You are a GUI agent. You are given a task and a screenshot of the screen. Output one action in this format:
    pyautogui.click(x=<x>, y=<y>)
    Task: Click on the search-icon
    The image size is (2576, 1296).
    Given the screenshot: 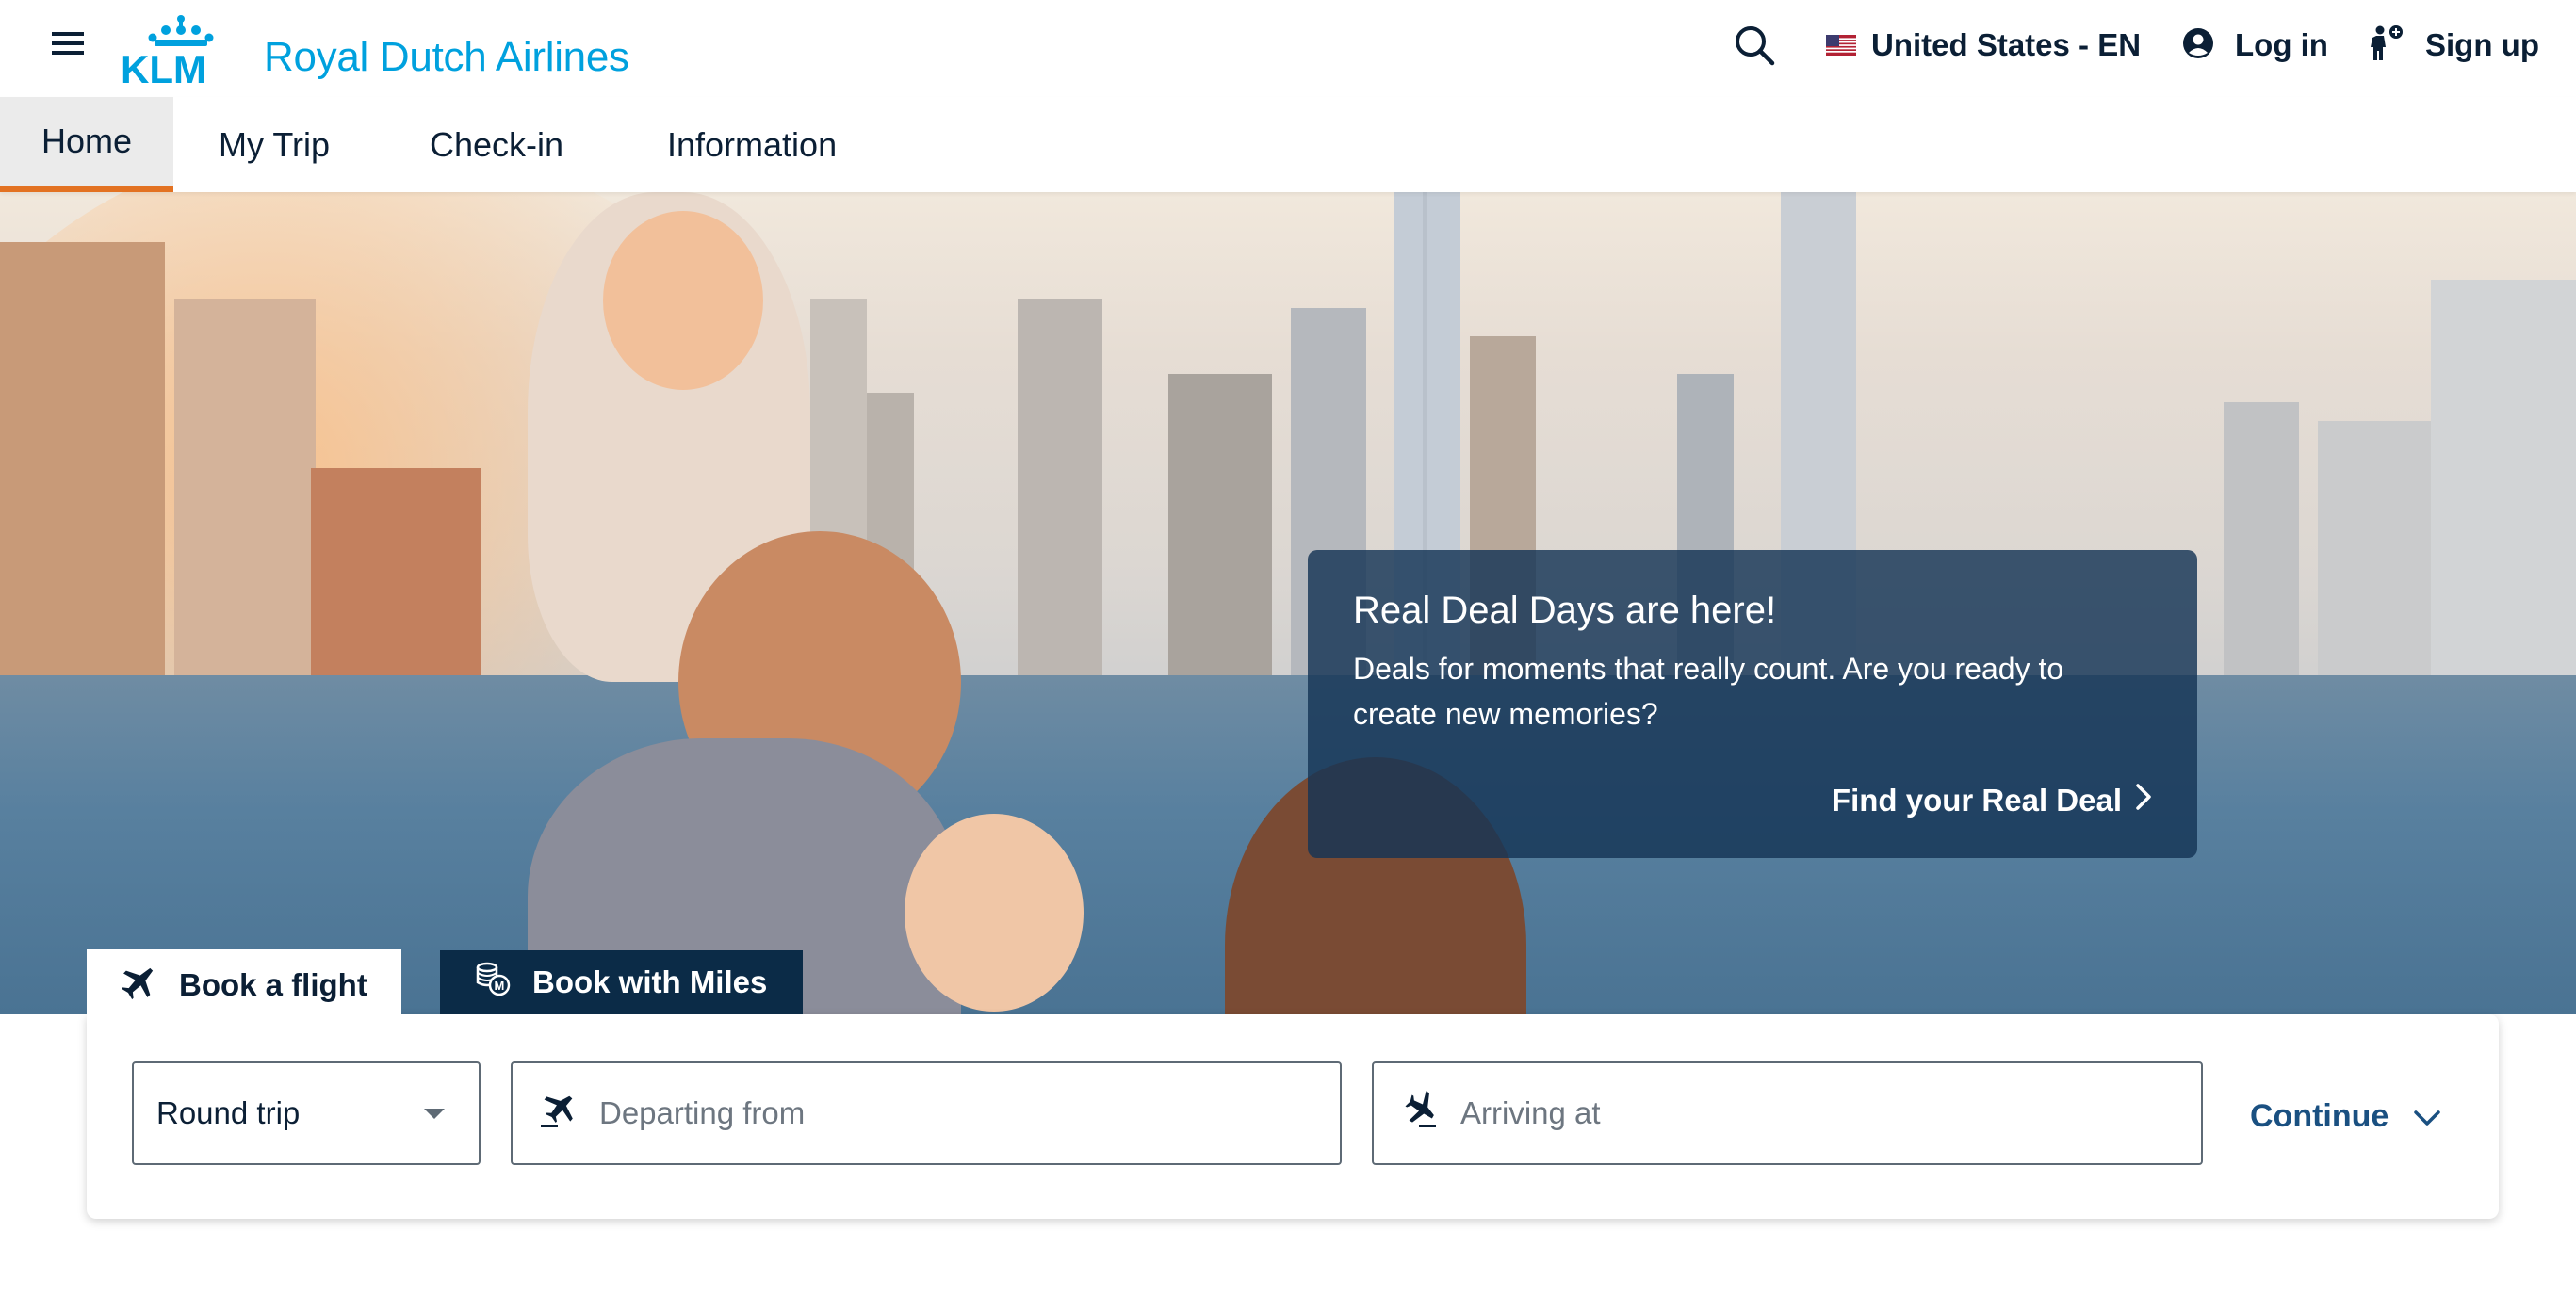 What is the action you would take?
    pyautogui.click(x=1754, y=49)
    